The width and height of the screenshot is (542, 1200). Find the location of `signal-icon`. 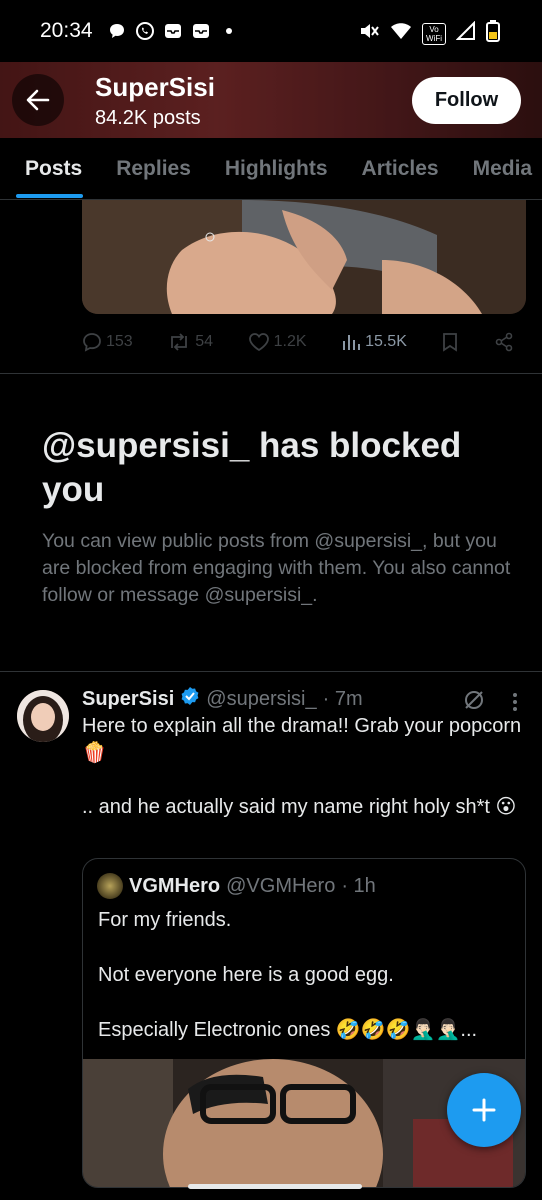

signal-icon is located at coordinates (465, 33).